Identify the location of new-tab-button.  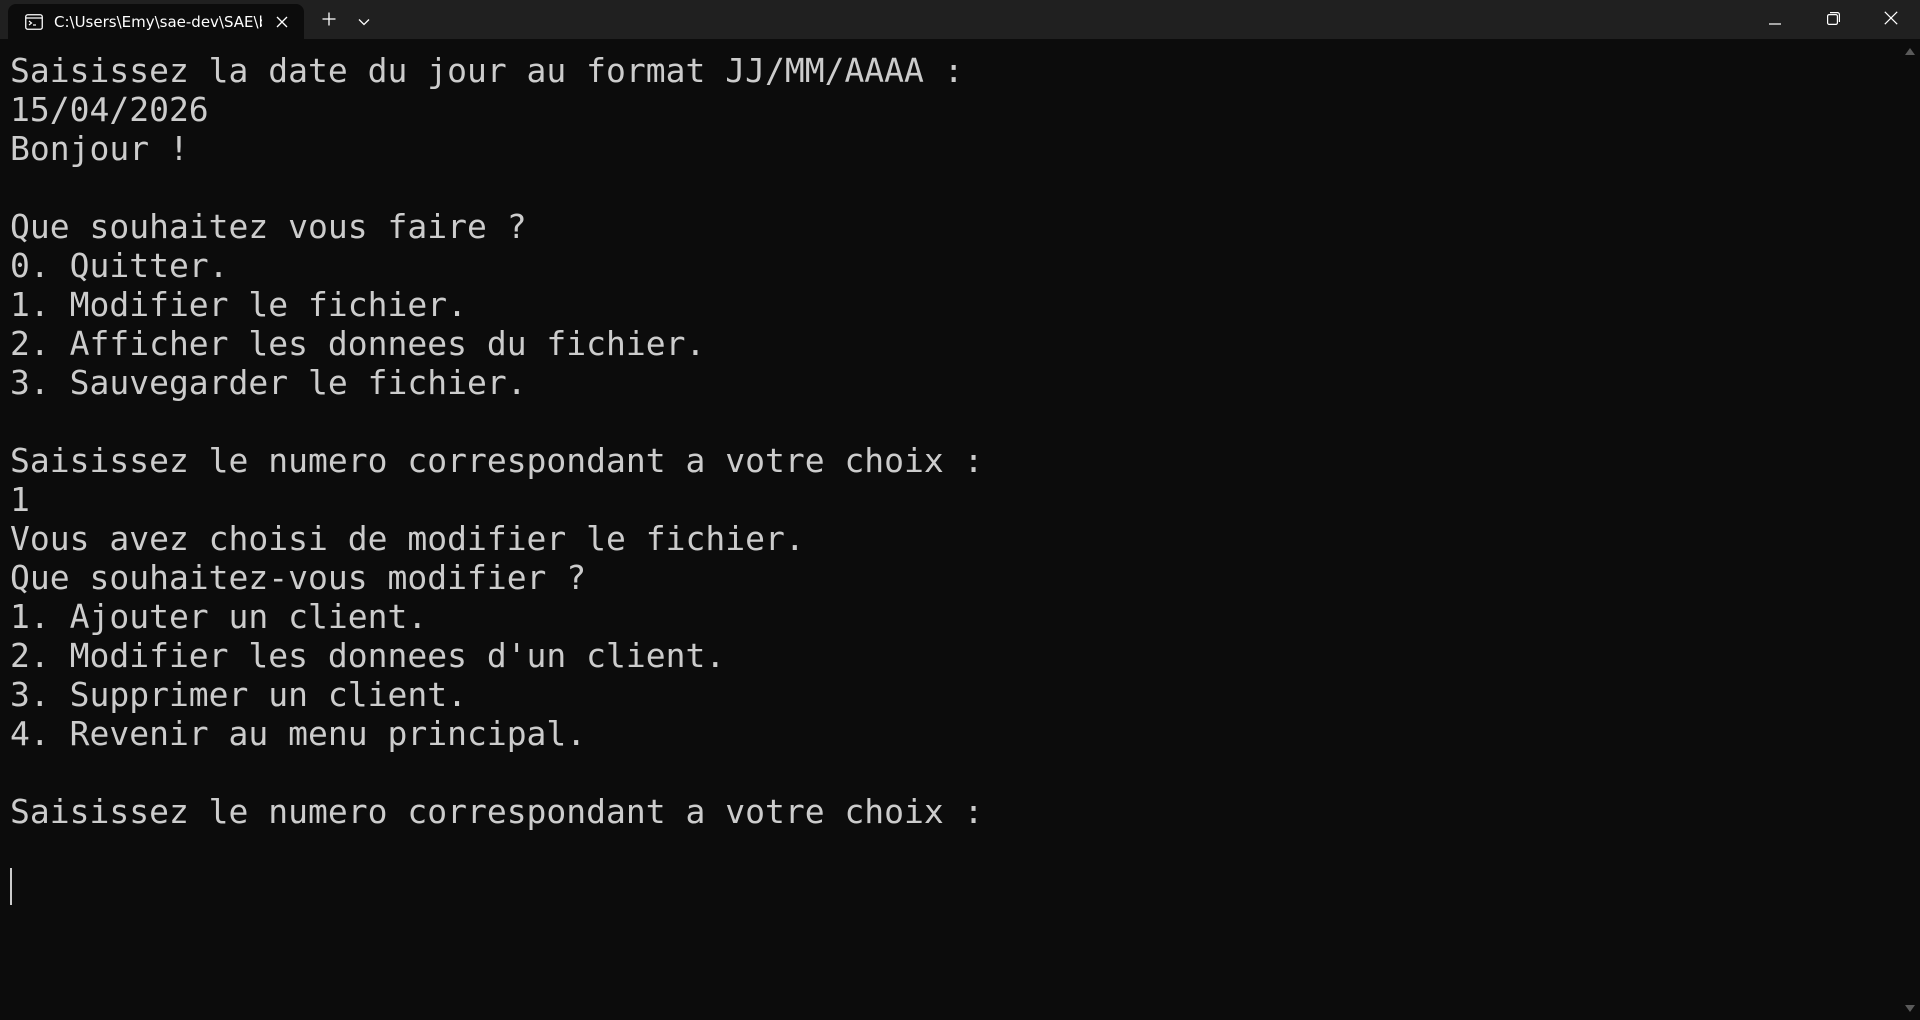
(329, 20).